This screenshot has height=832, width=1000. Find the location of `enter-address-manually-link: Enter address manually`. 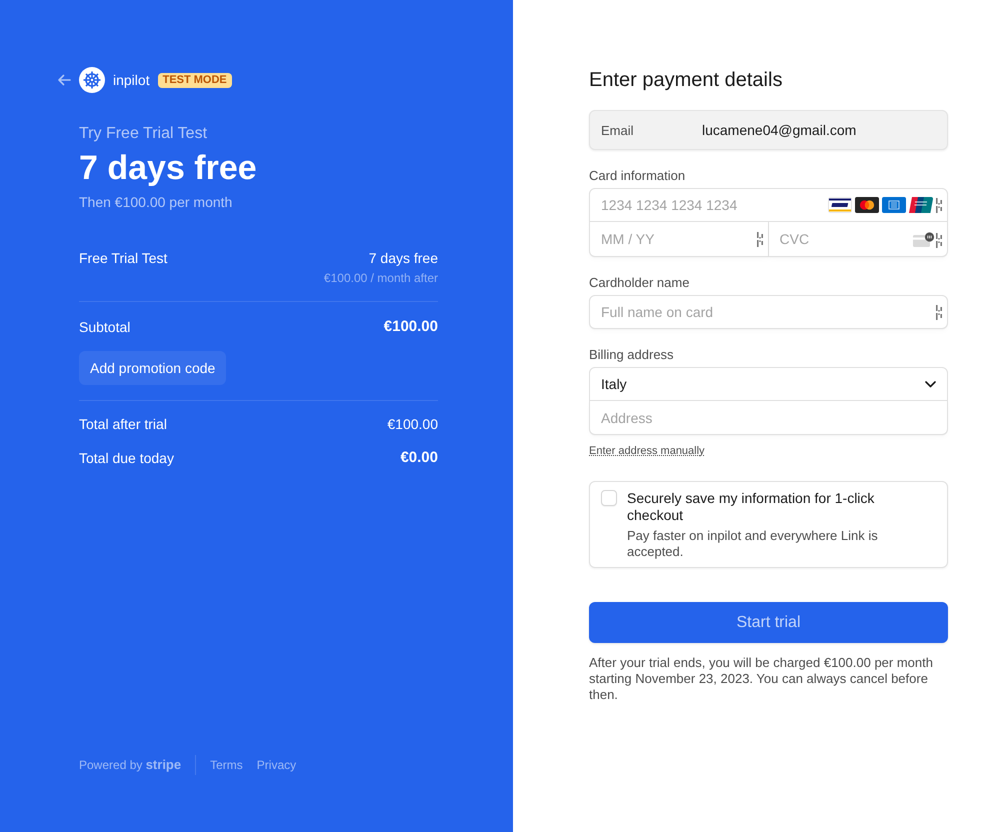

enter-address-manually-link: Enter address manually is located at coordinates (647, 451).